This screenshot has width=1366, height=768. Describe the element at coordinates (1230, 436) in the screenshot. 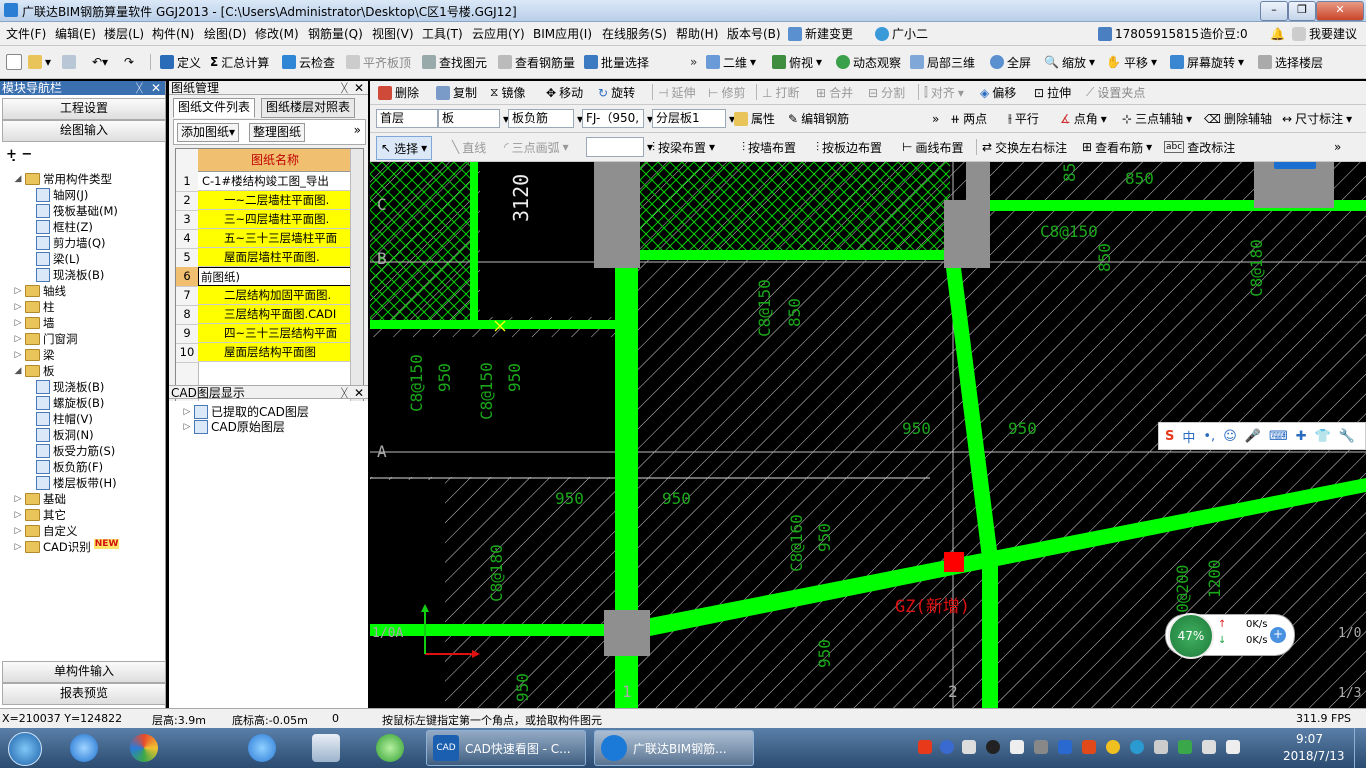

I see `emoji-icon: ☺` at that location.